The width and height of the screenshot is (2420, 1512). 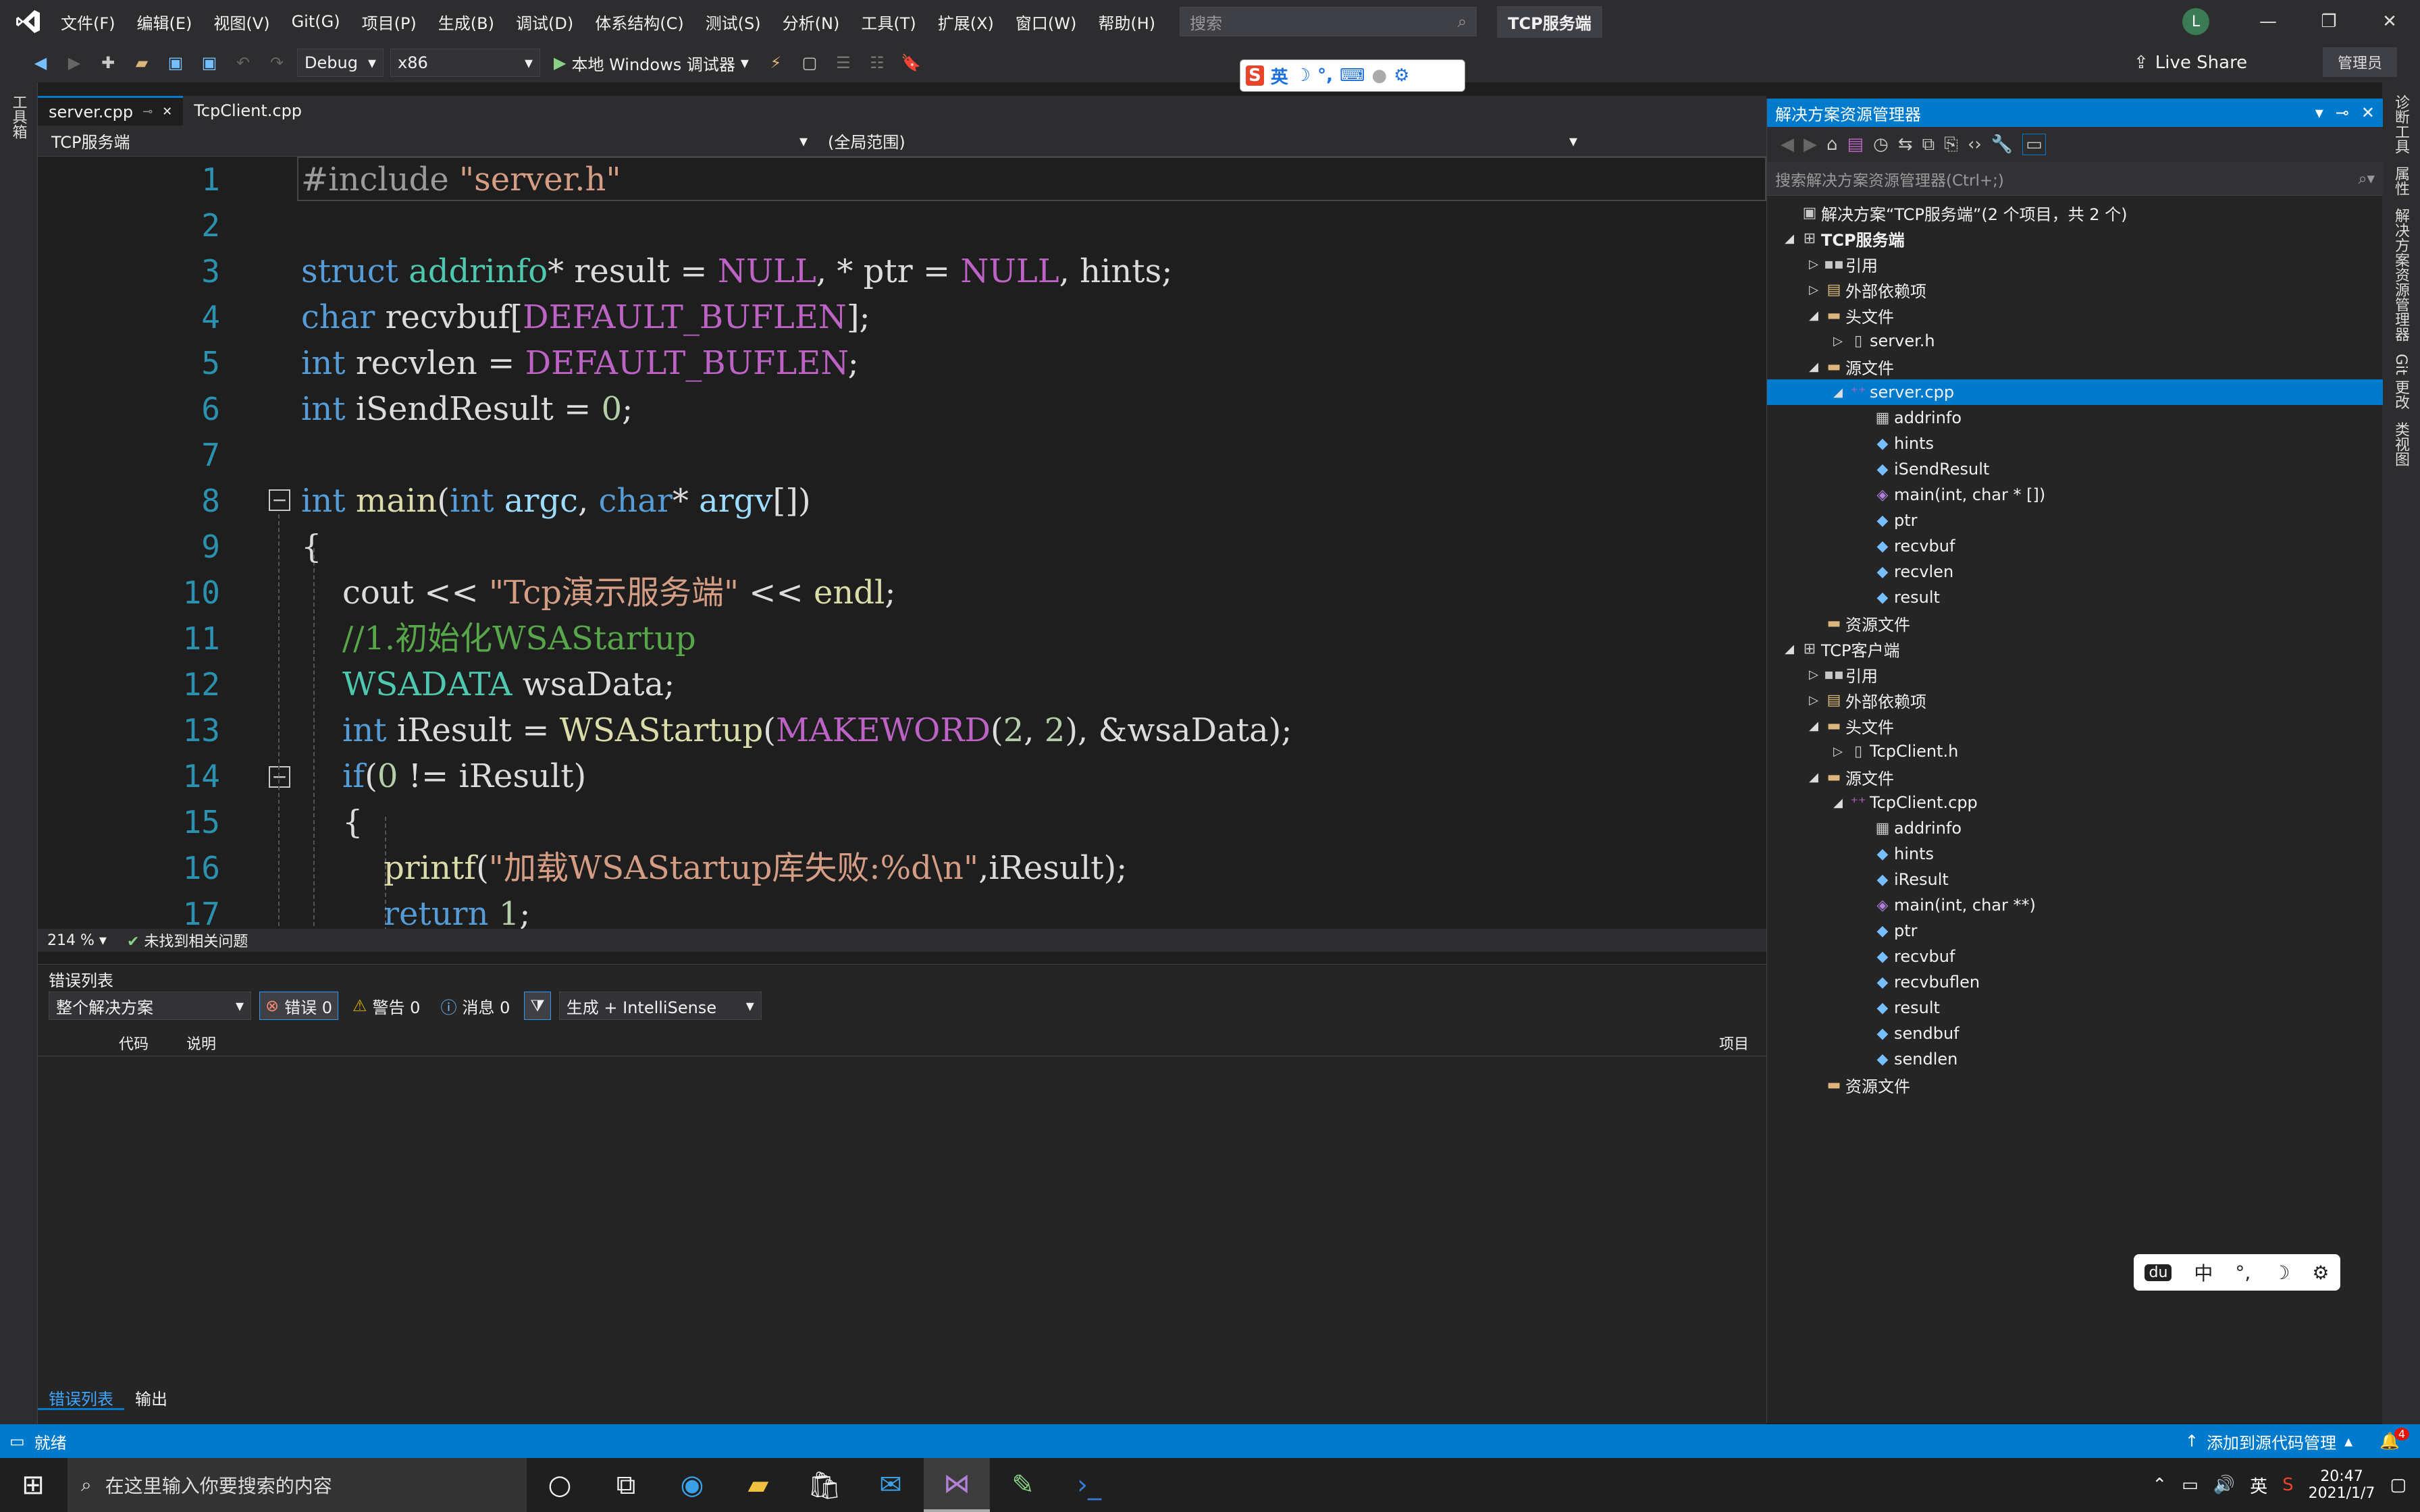 I want to click on close-icon: ✕, so click(x=167, y=112).